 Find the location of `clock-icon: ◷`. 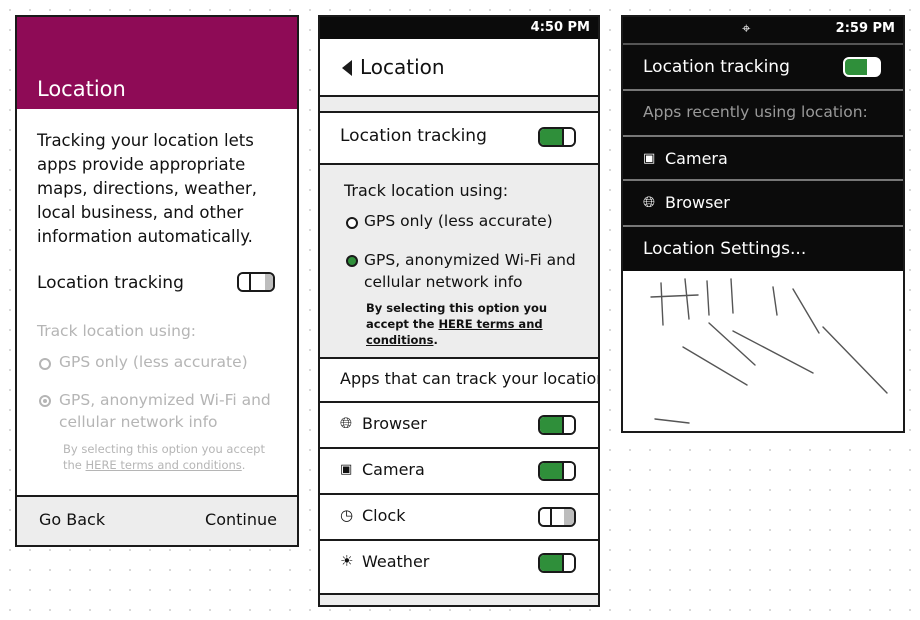

clock-icon: ◷ is located at coordinates (347, 515).